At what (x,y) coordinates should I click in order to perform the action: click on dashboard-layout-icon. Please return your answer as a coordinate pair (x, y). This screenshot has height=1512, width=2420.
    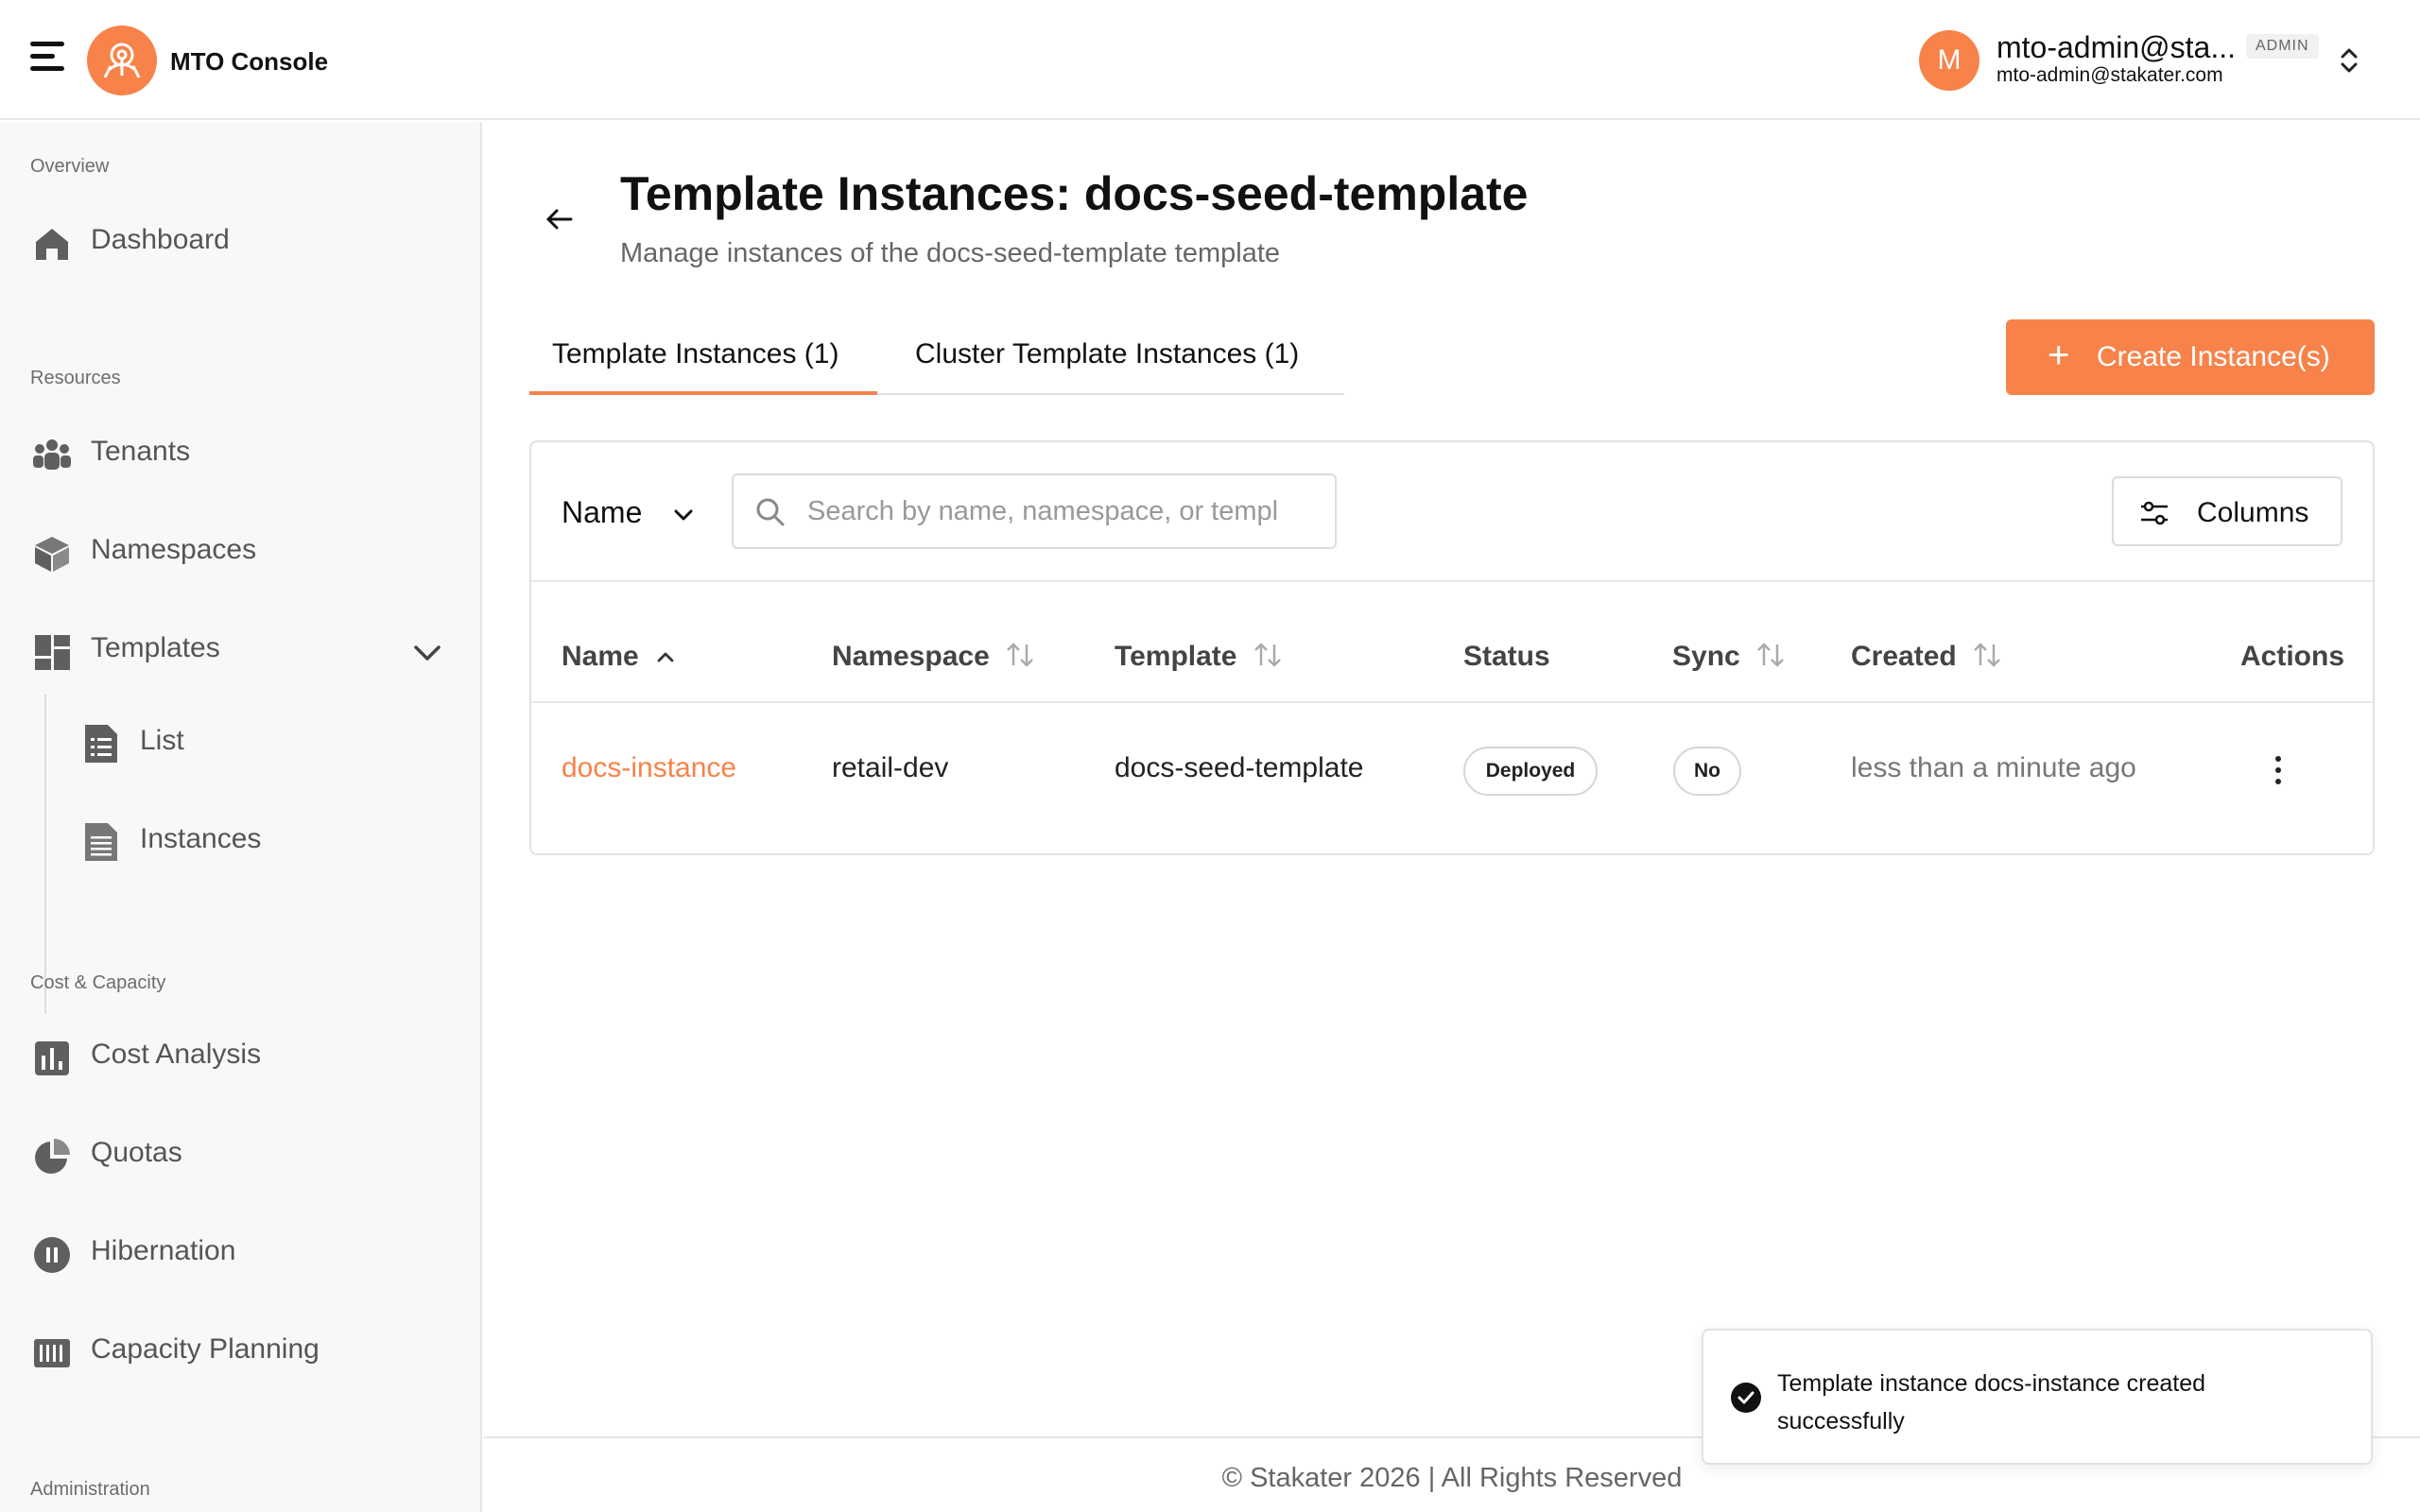
    Looking at the image, I should click on (52, 652).